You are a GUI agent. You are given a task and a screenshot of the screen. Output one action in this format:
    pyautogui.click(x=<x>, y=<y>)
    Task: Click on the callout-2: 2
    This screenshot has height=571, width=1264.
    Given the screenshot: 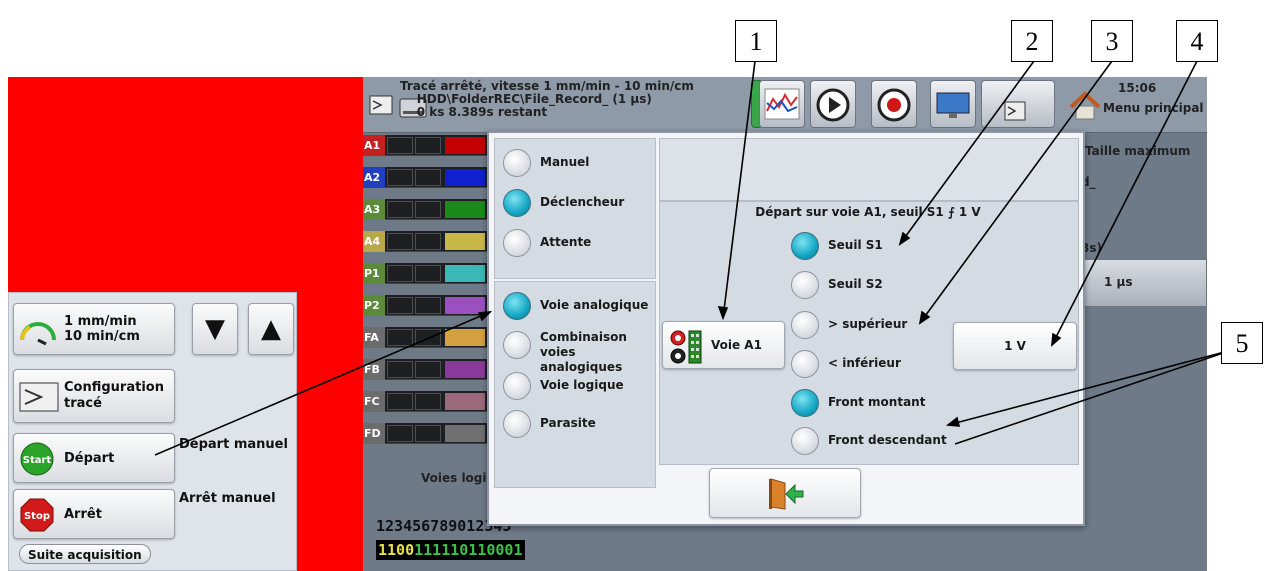 What is the action you would take?
    pyautogui.click(x=1032, y=41)
    